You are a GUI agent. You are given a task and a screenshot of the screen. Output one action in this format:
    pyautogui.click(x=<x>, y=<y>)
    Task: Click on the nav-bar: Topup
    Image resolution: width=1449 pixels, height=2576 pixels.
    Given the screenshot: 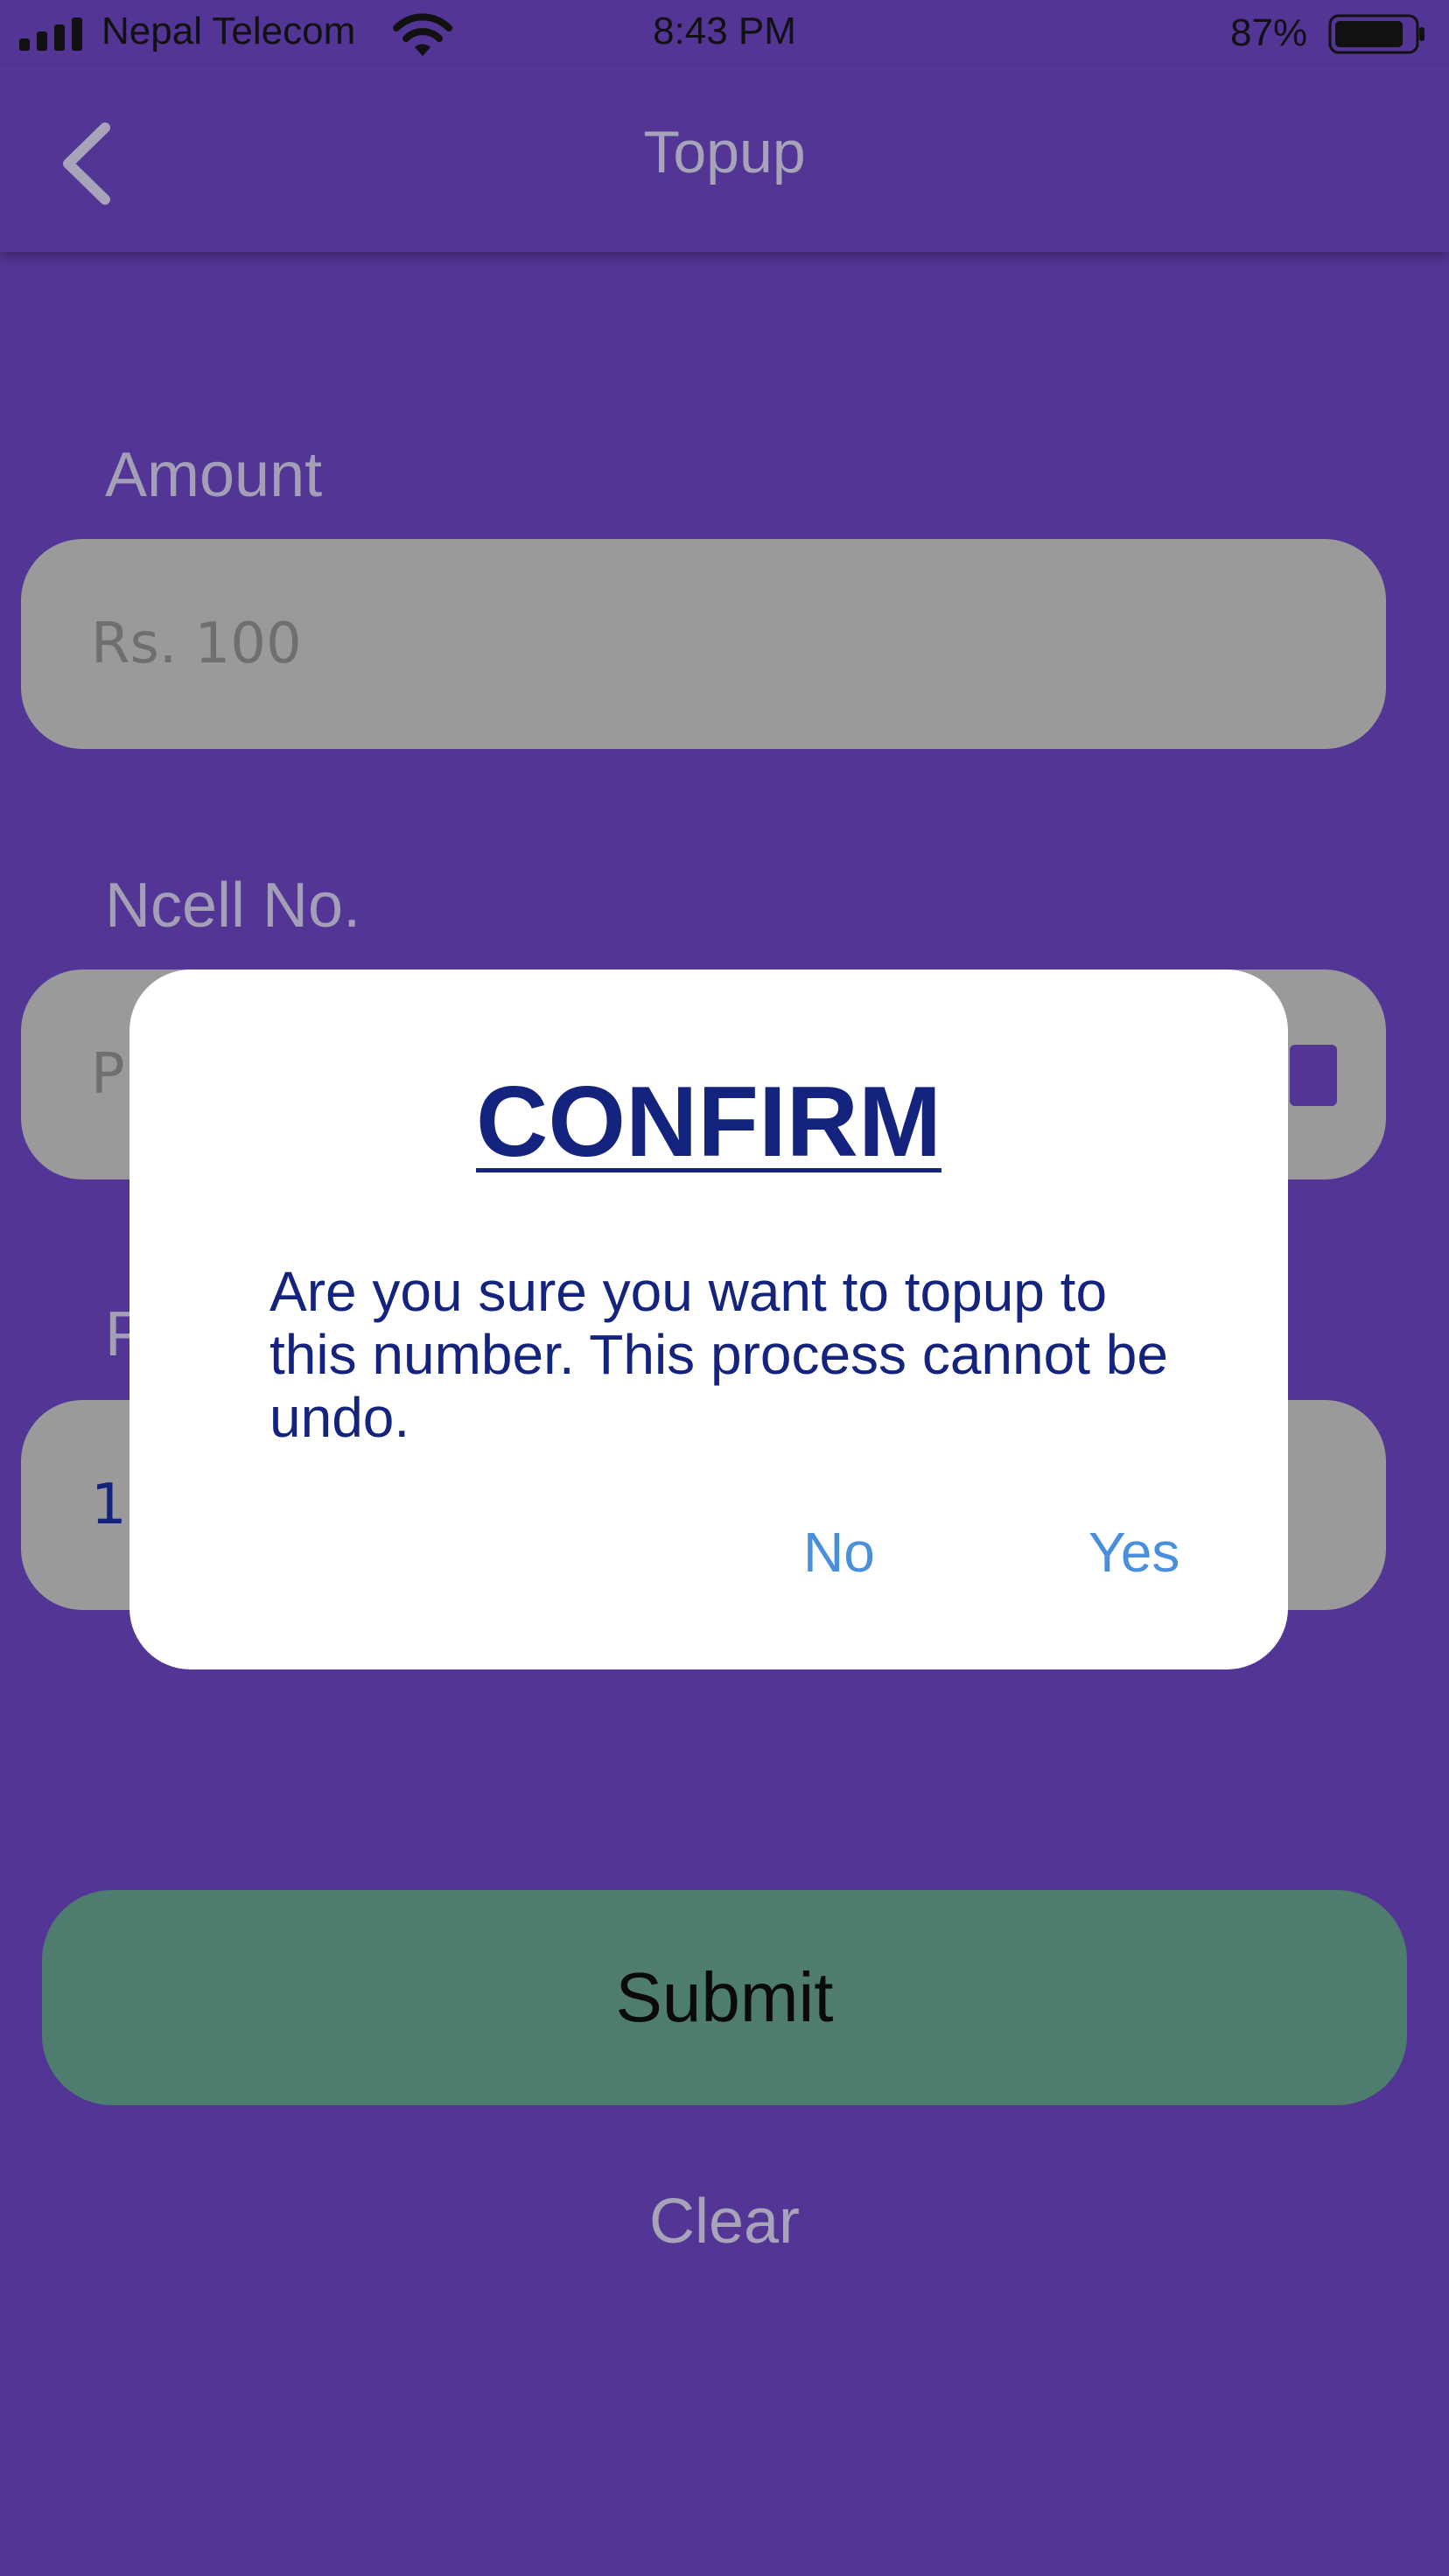 What is the action you would take?
    pyautogui.click(x=724, y=159)
    